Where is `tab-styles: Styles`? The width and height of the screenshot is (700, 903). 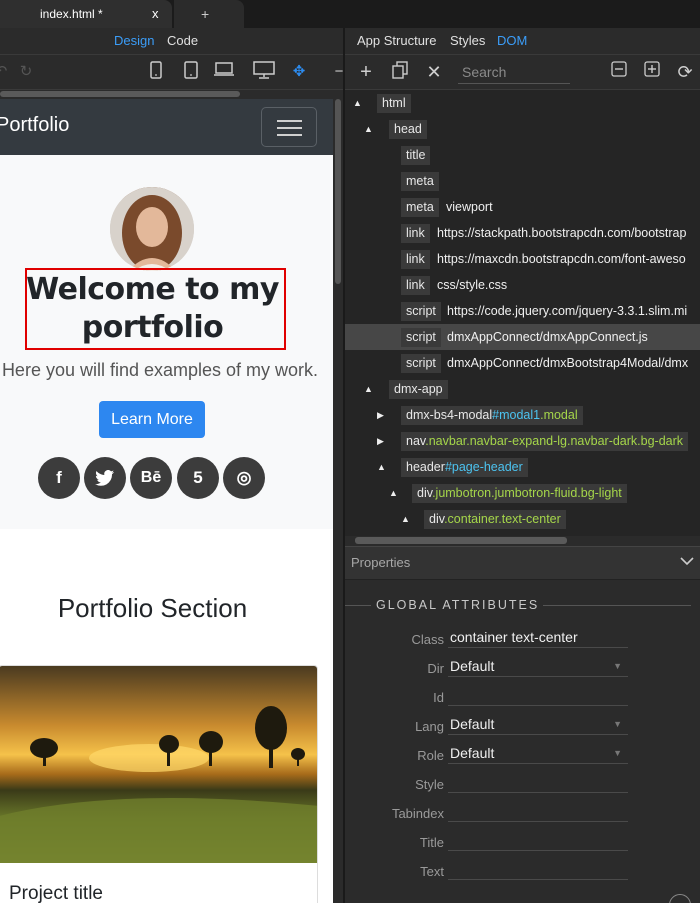
tab-styles: Styles is located at coordinates (467, 40).